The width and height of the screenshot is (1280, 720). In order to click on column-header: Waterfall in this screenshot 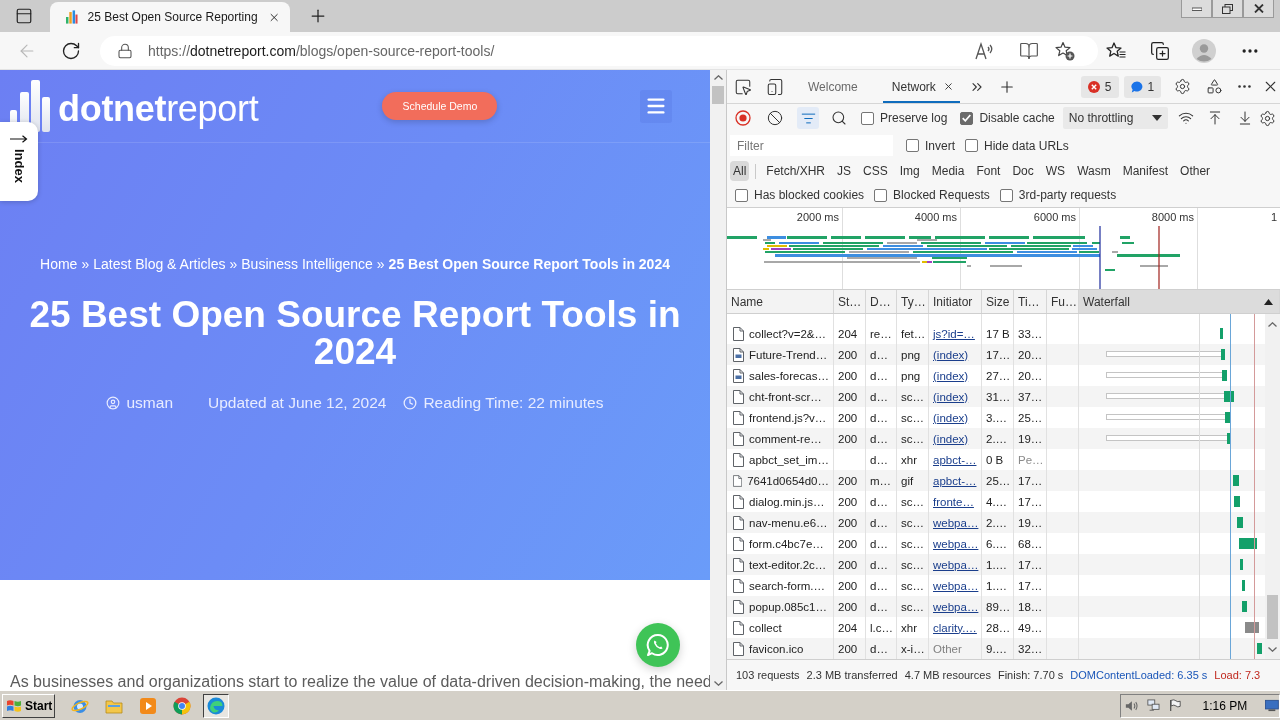, I will do `click(1179, 301)`.